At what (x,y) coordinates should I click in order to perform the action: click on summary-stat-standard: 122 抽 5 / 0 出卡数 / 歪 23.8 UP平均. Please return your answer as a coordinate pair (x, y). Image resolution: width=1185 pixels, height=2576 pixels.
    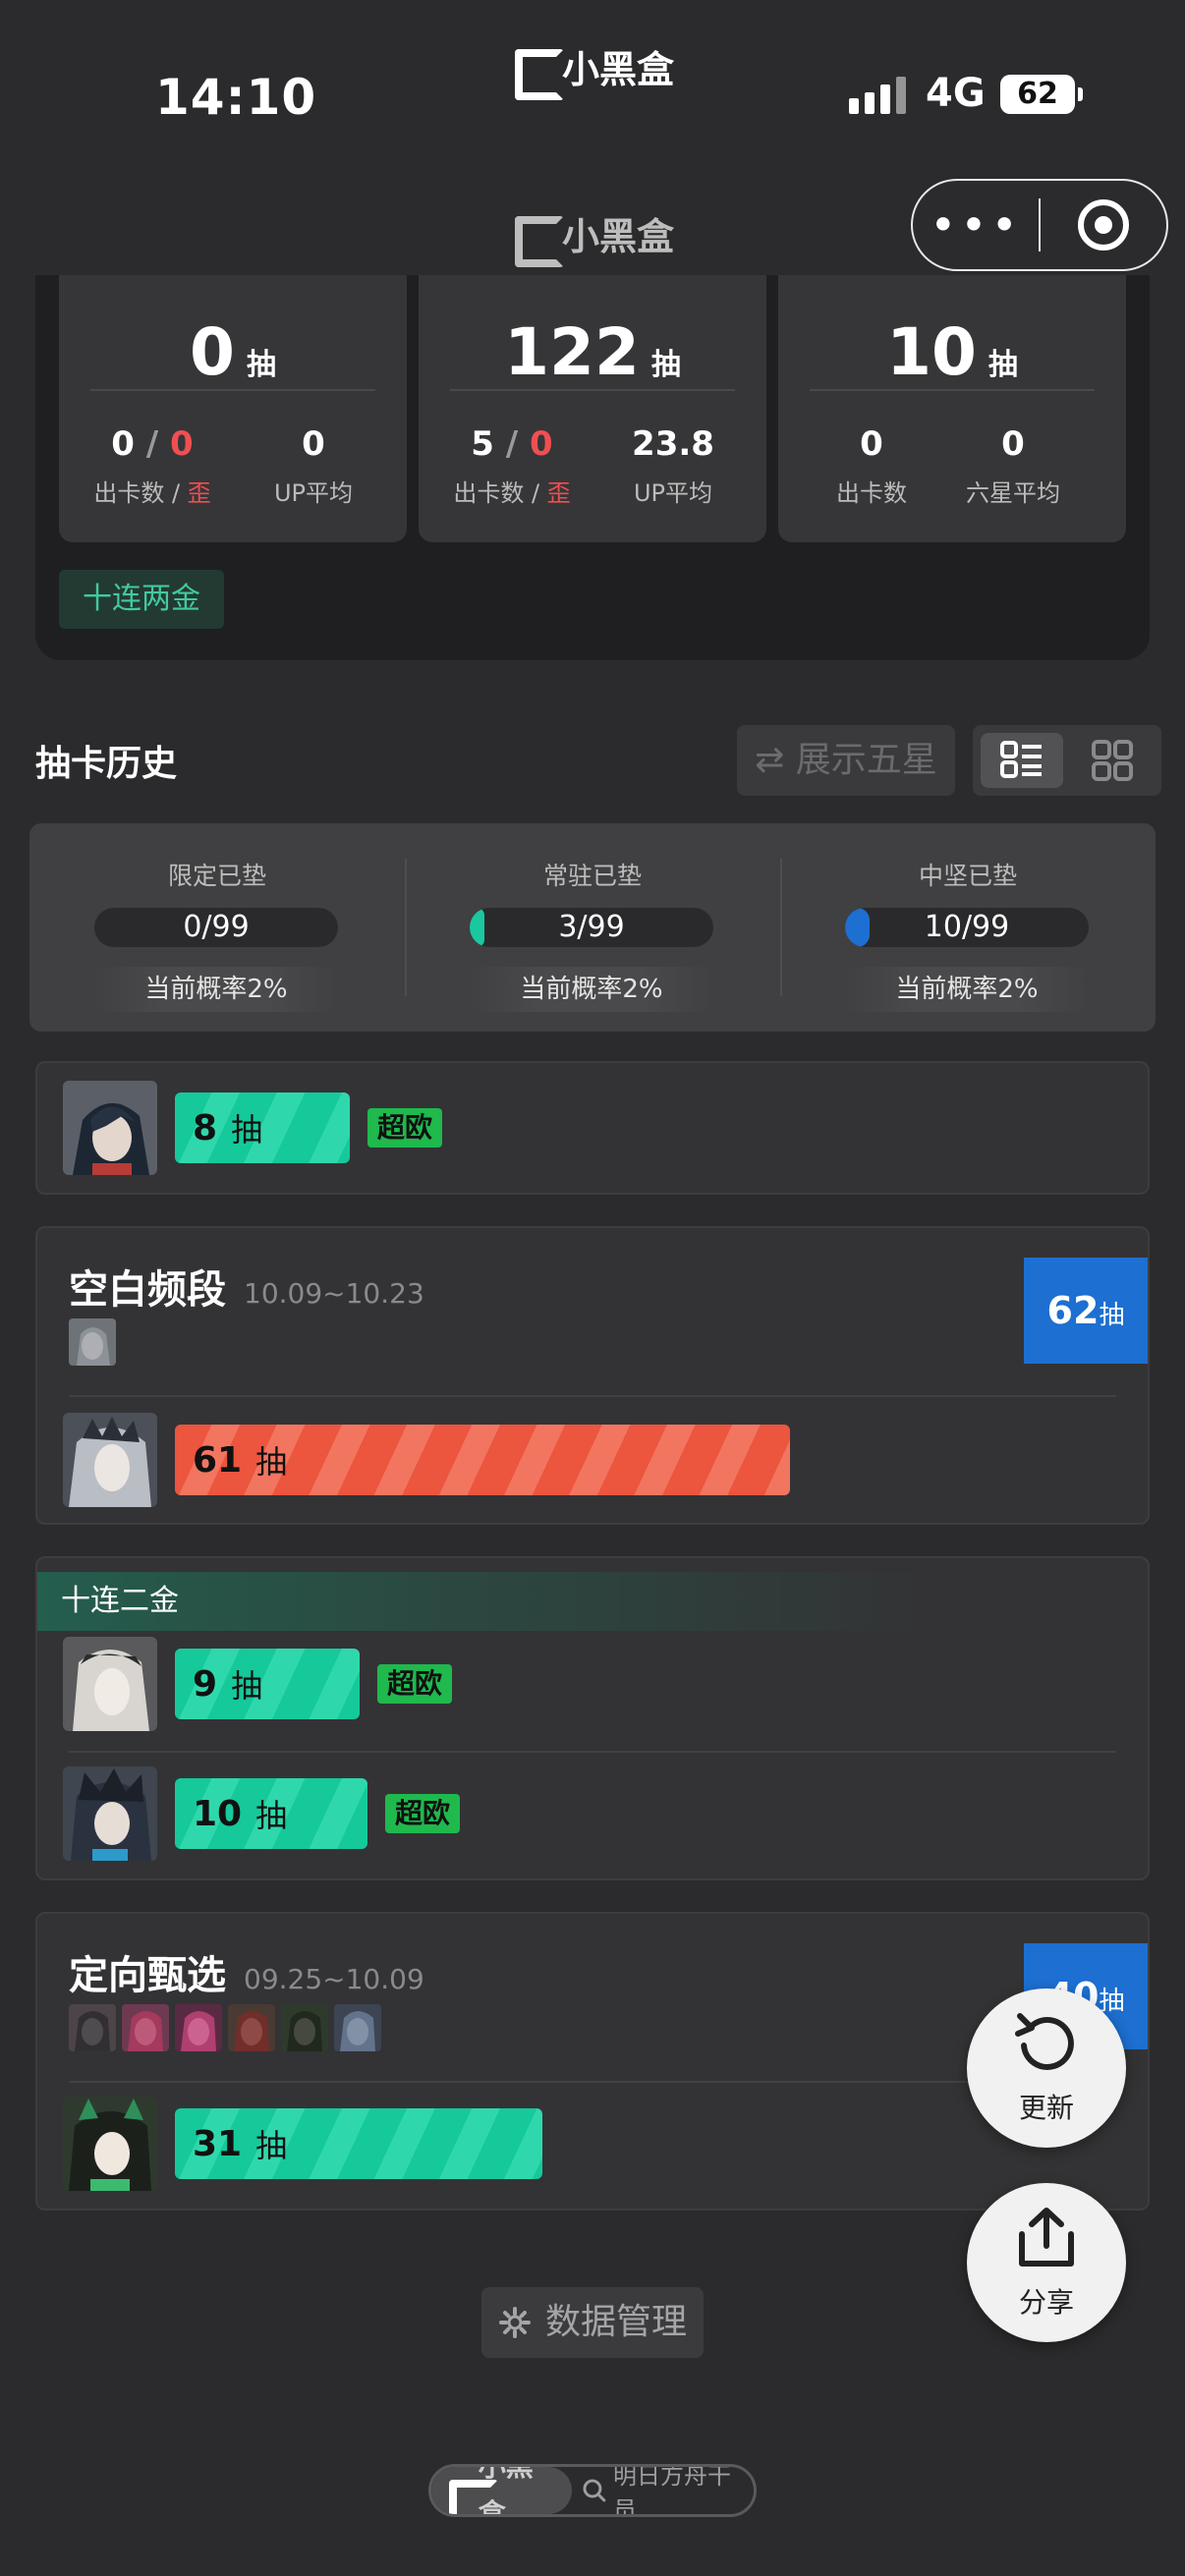
    Looking at the image, I should click on (592, 408).